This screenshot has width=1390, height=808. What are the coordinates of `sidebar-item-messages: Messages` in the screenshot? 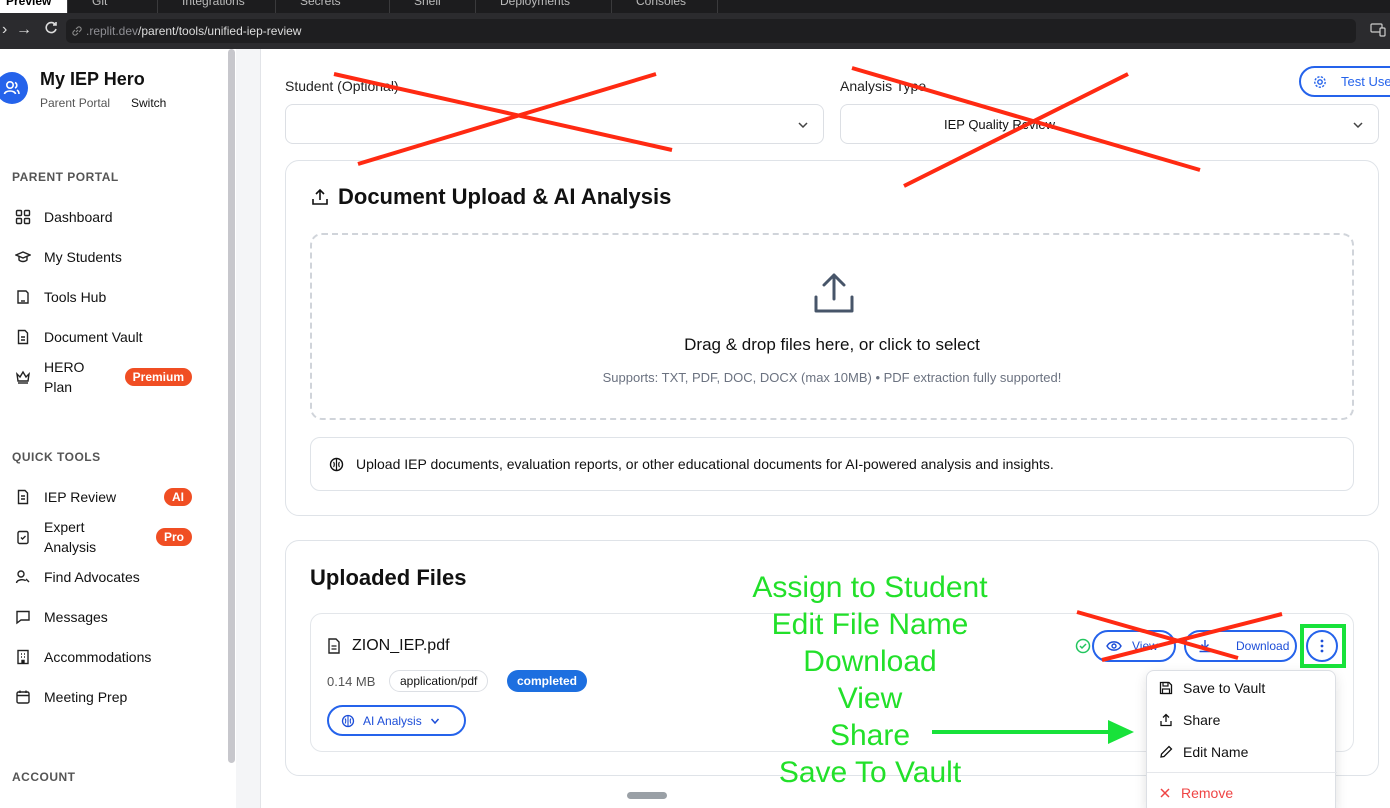 It's located at (114, 617).